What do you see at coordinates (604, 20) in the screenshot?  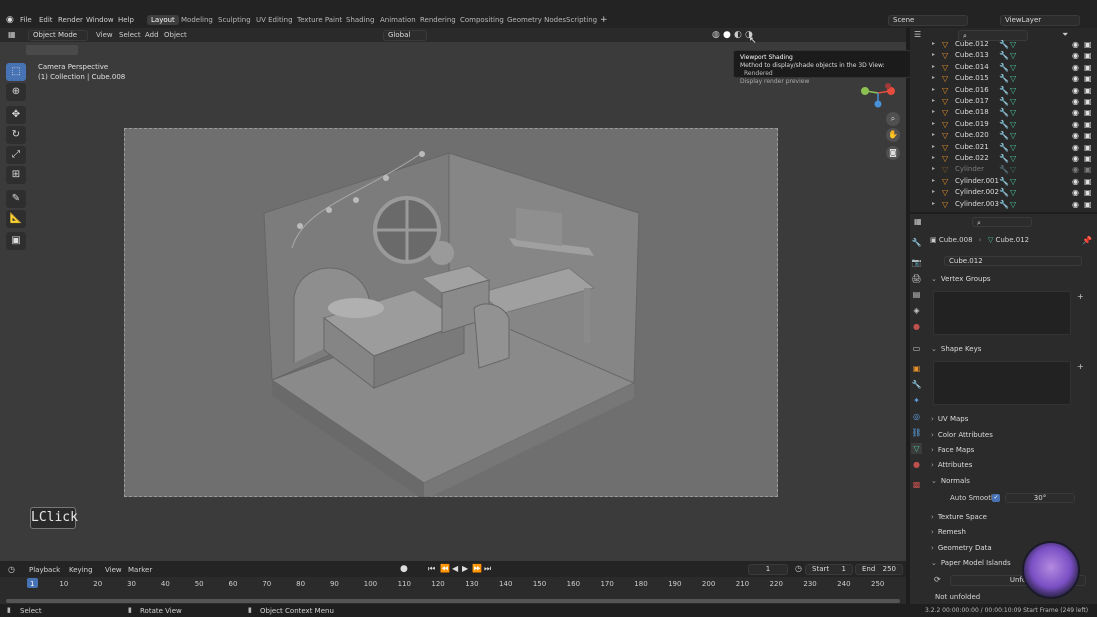 I see `add-workspace-icon: +` at bounding box center [604, 20].